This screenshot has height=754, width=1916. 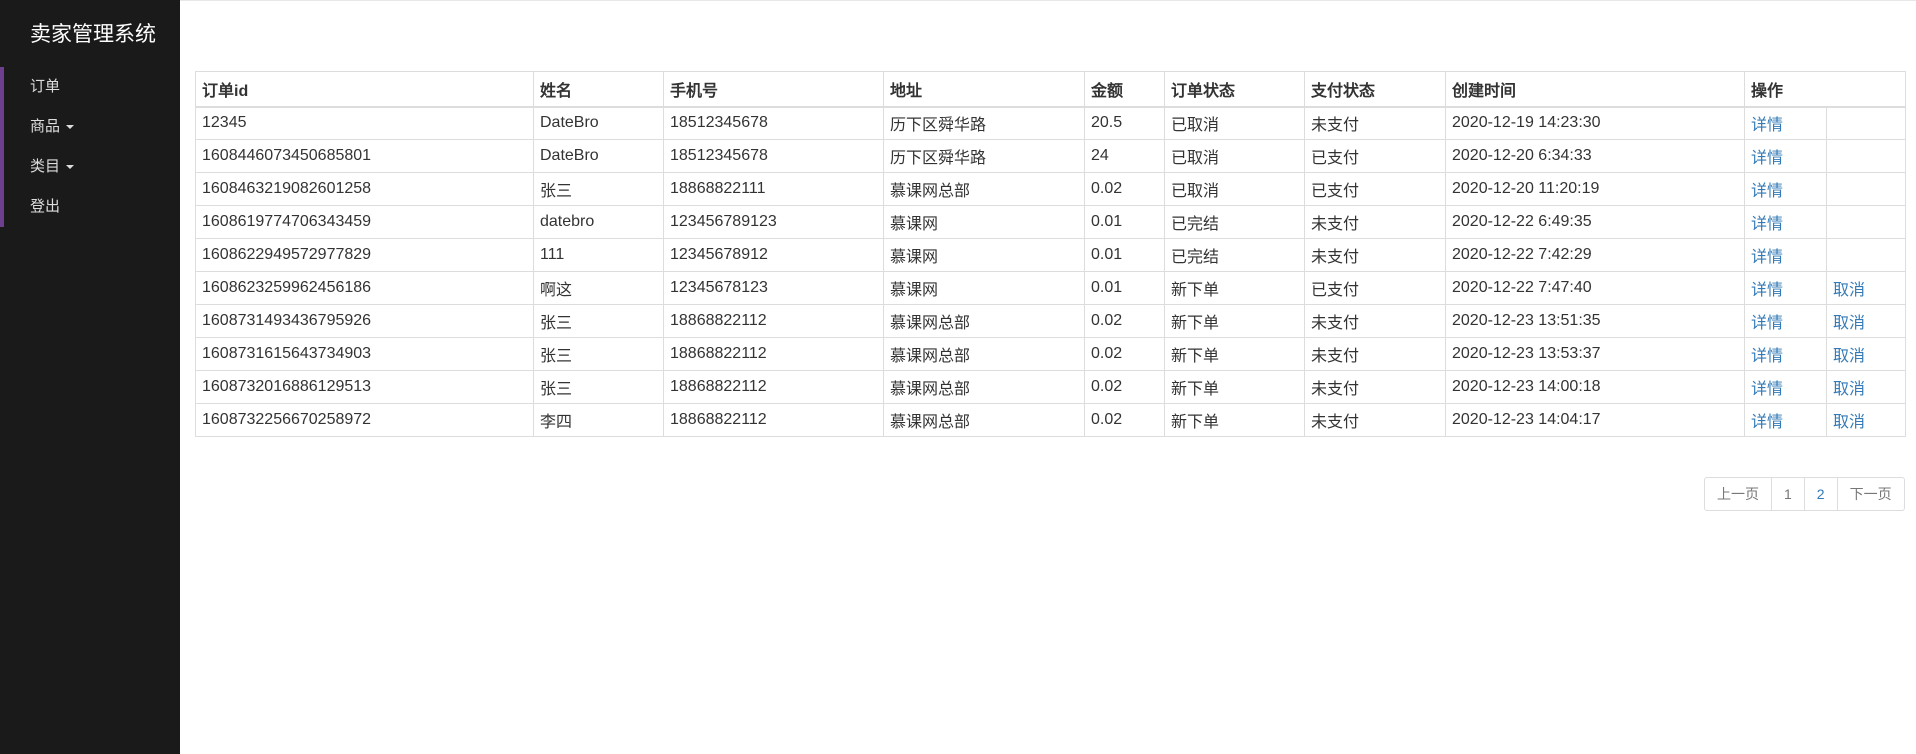 I want to click on cell-order-id: 12345, so click(x=364, y=123).